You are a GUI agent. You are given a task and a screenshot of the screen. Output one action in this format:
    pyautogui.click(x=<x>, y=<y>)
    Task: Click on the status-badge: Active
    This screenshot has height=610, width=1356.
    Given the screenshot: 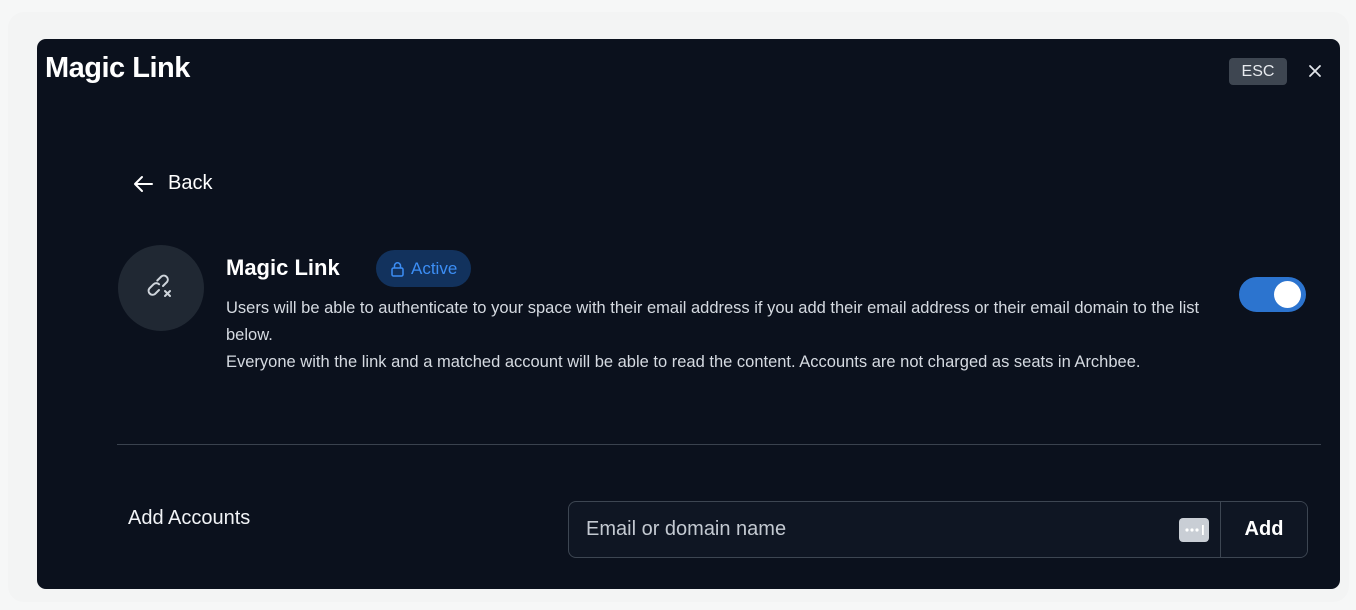 What is the action you would take?
    pyautogui.click(x=424, y=268)
    